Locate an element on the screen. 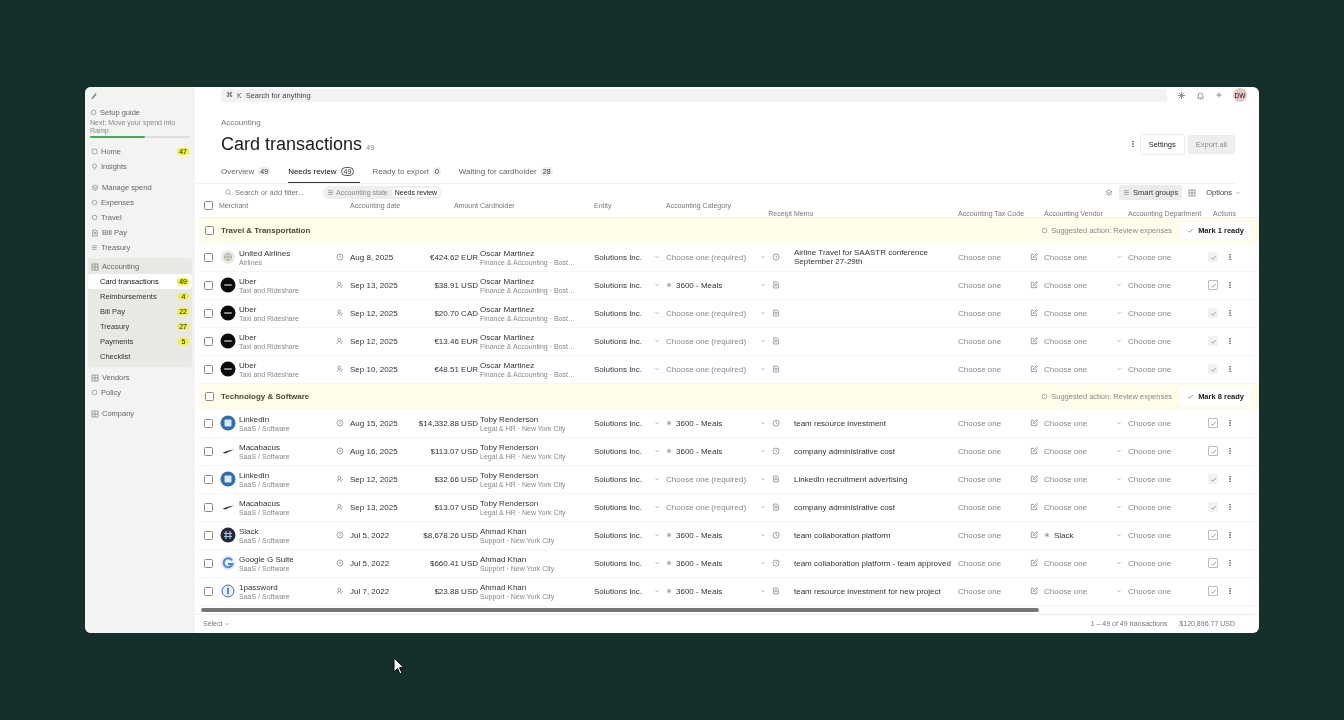 The width and height of the screenshot is (1344, 720). breadcrumb: Accounting is located at coordinates (241, 123).